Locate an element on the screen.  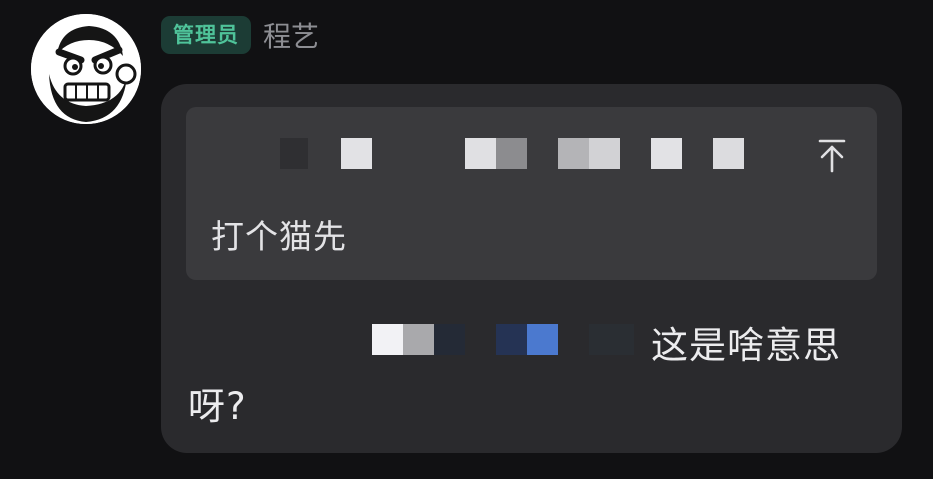
message-text: 呀? is located at coordinates (217, 406).